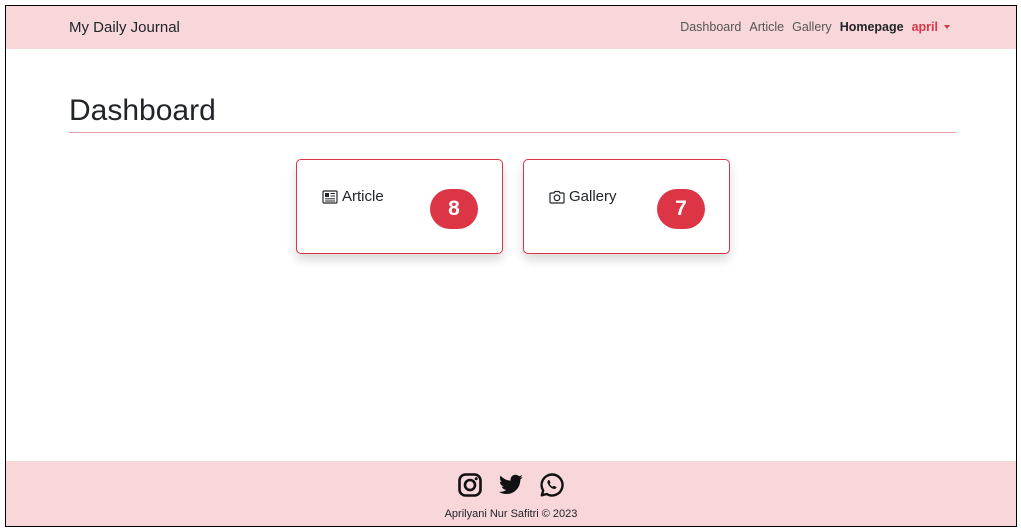 This screenshot has width=1021, height=532. I want to click on newspaper-icon, so click(330, 196).